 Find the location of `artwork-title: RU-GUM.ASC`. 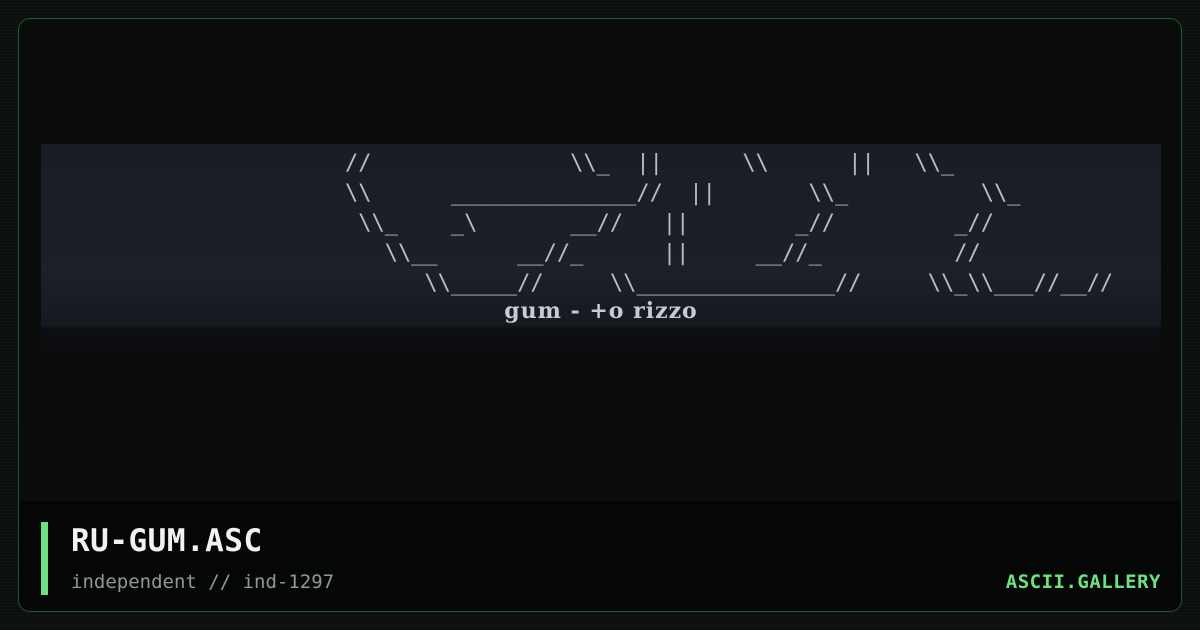

artwork-title: RU-GUM.ASC is located at coordinates (167, 541).